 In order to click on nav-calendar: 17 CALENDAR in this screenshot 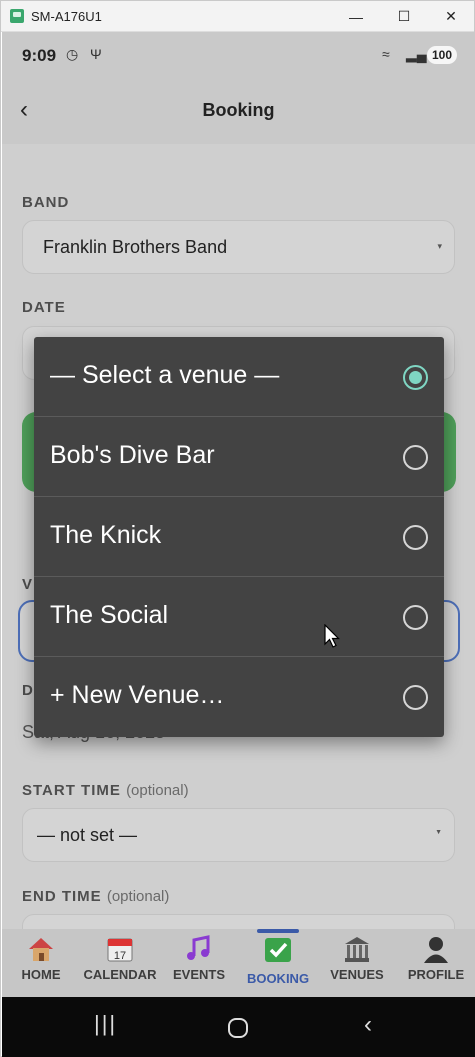, I will do `click(120, 963)`.